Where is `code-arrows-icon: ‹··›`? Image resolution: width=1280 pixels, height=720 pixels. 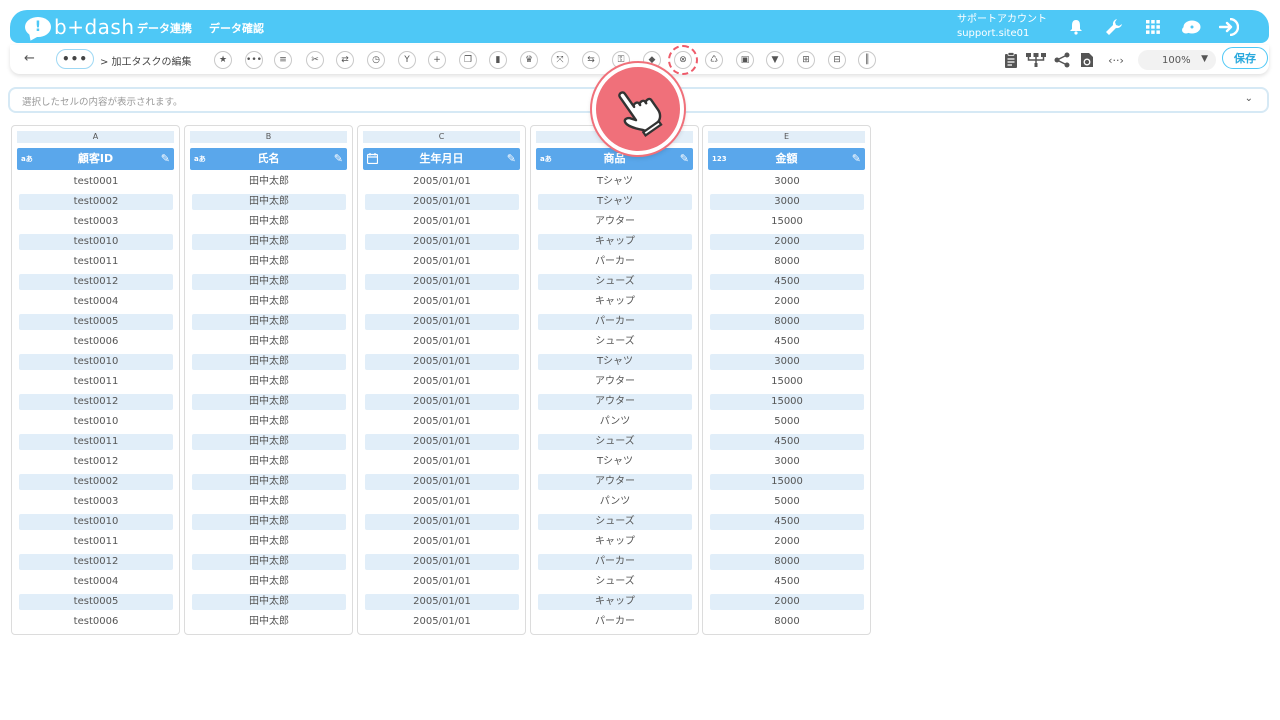 code-arrows-icon: ‹··› is located at coordinates (1116, 60).